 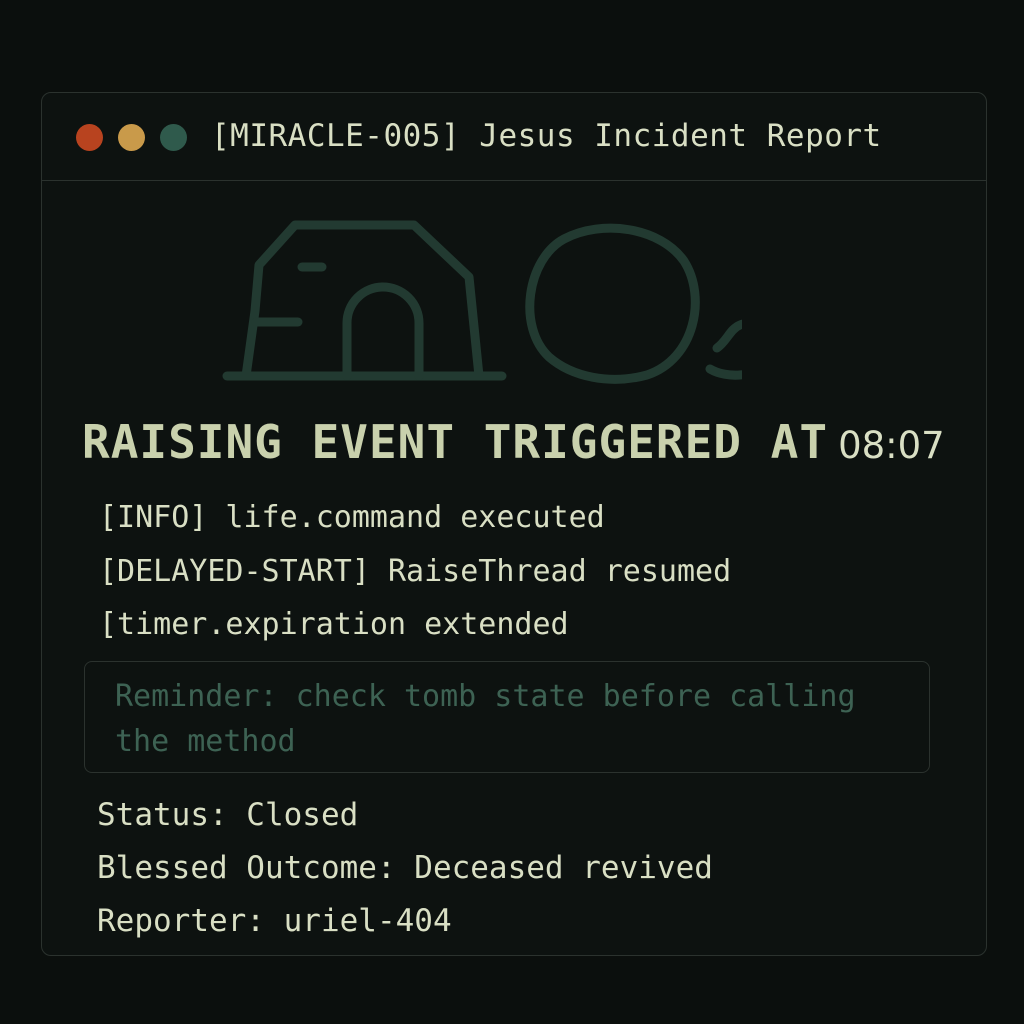 I want to click on window-title: [MIRACLE-005] Jesus Incident Report, so click(x=546, y=136).